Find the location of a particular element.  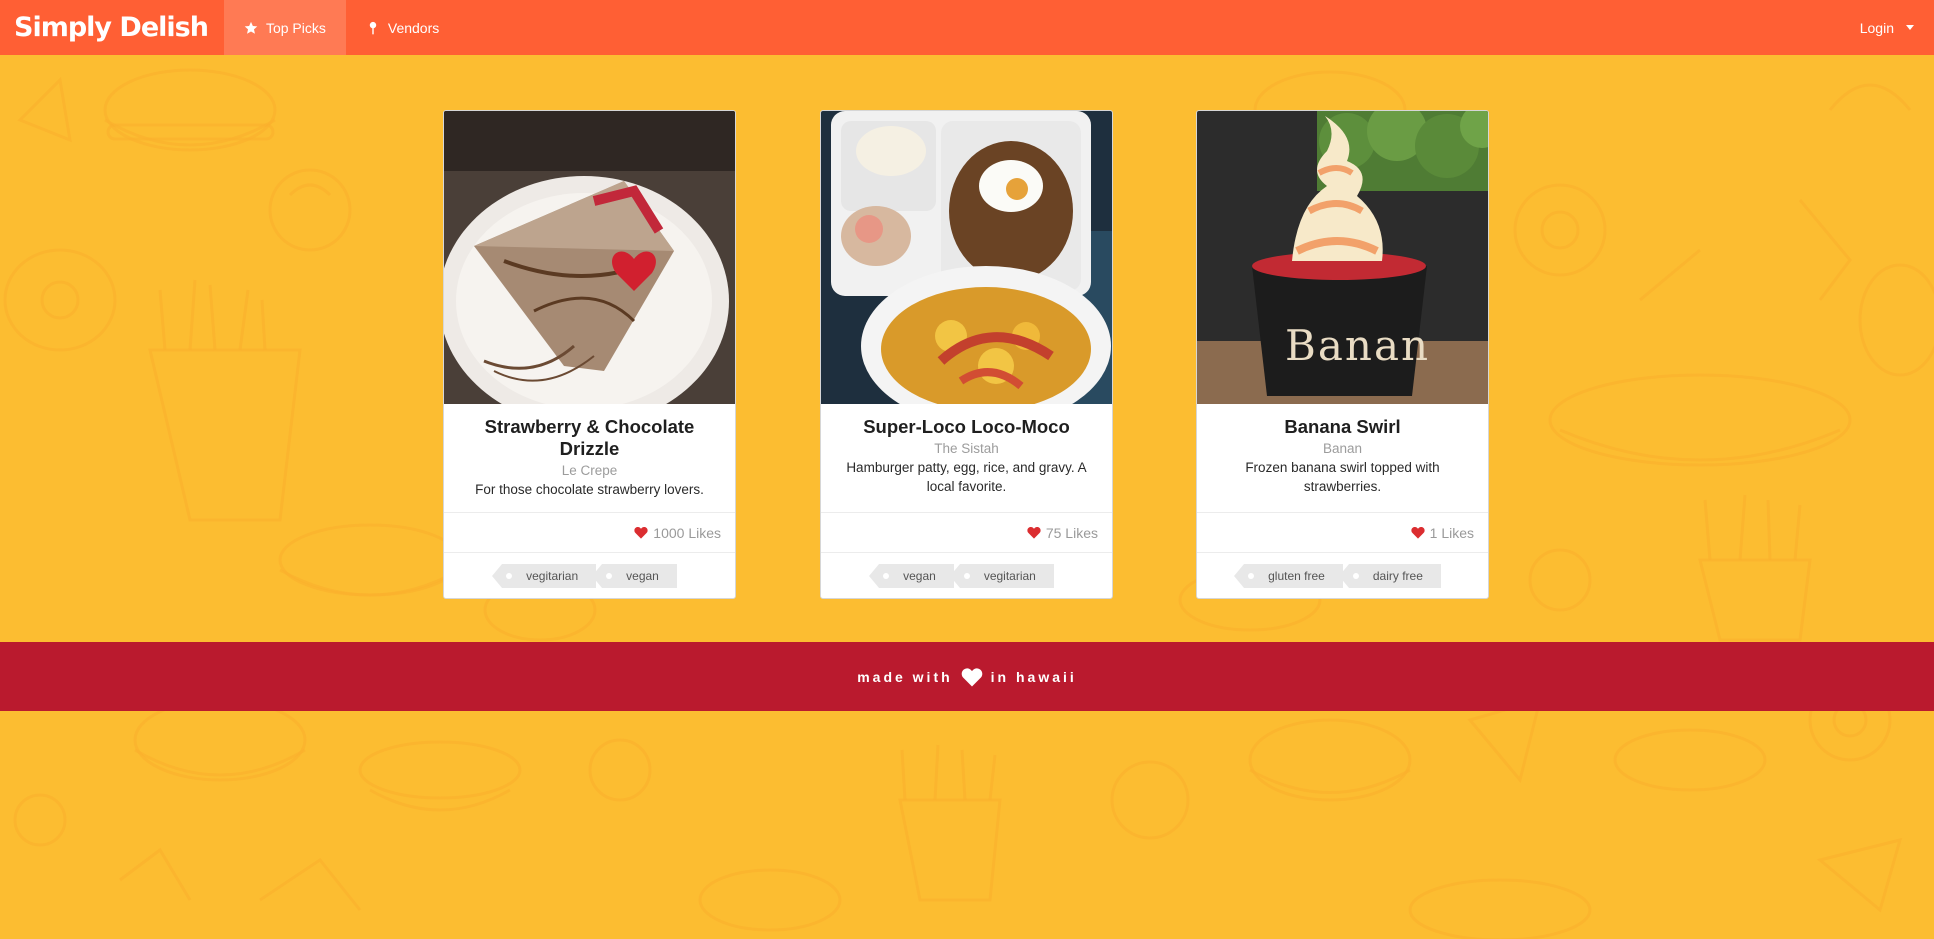

likes-count: 1 Likes is located at coordinates (1451, 532).